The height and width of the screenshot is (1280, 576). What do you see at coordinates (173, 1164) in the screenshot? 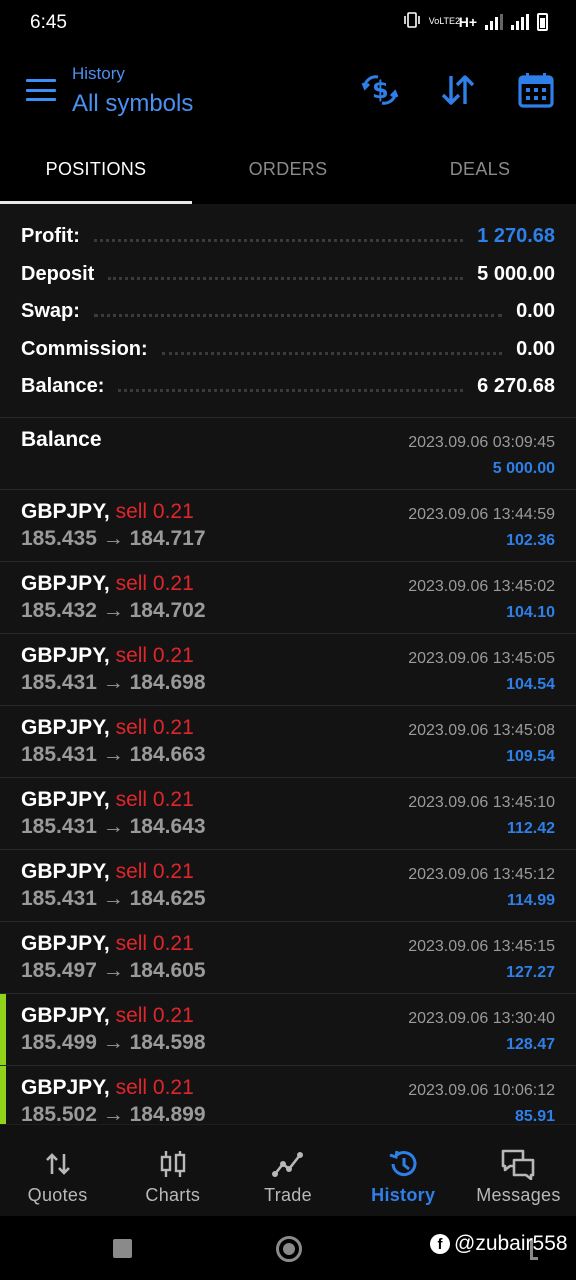
I see `candlestick-icon` at bounding box center [173, 1164].